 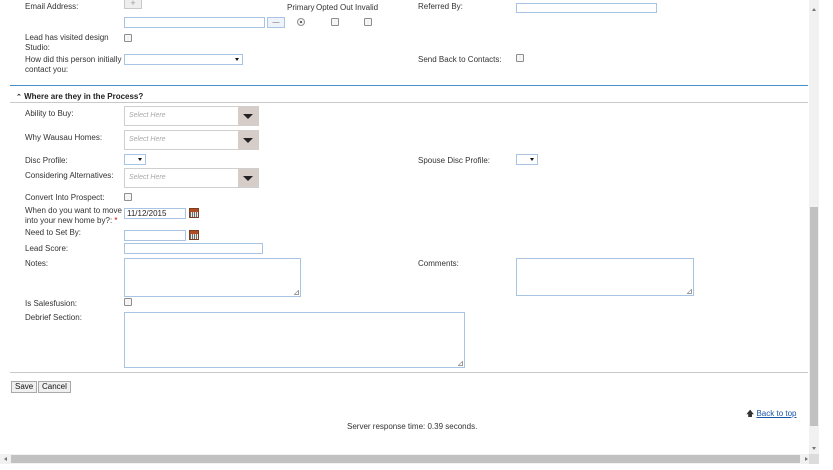 I want to click on cancel-button: Cancel, so click(x=54, y=387).